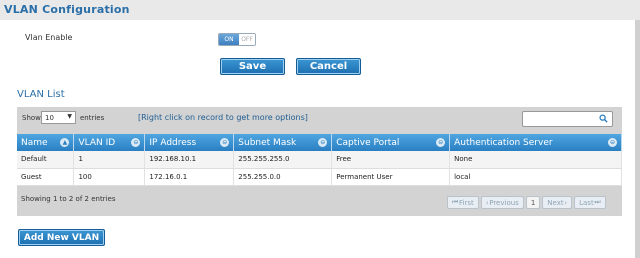 This screenshot has height=258, width=640. What do you see at coordinates (49, 37) in the screenshot?
I see `vlan-enable-label: Vlan Enable` at bounding box center [49, 37].